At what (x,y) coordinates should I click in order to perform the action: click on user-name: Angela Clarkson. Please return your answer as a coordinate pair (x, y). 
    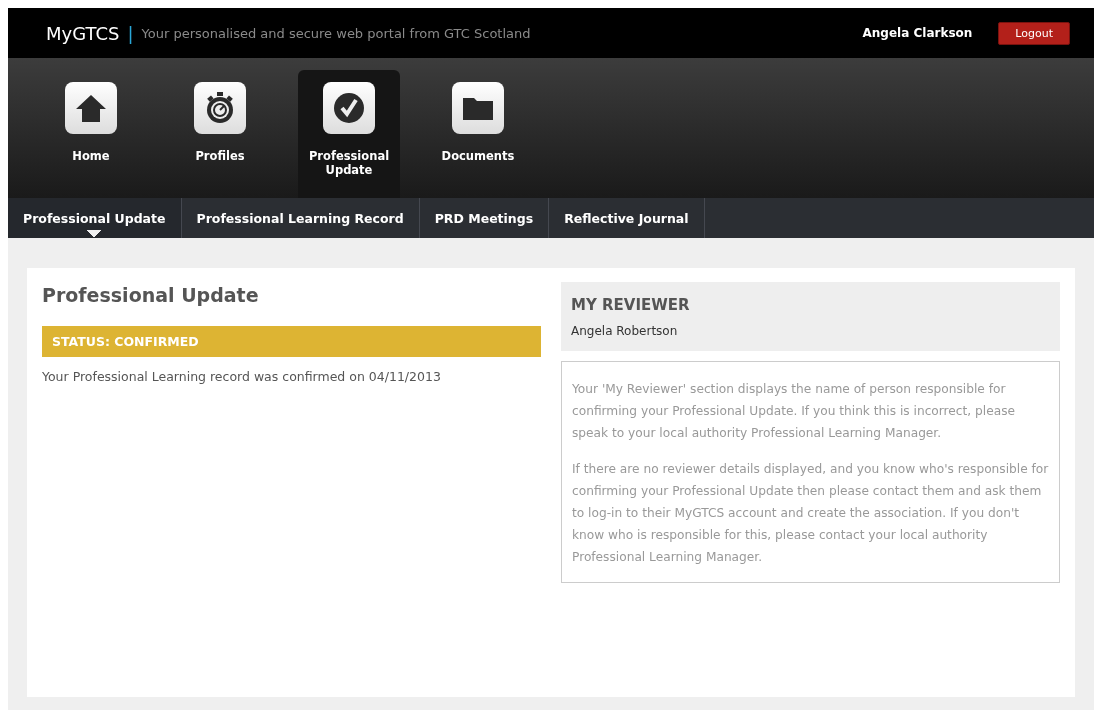
    Looking at the image, I should click on (917, 33).